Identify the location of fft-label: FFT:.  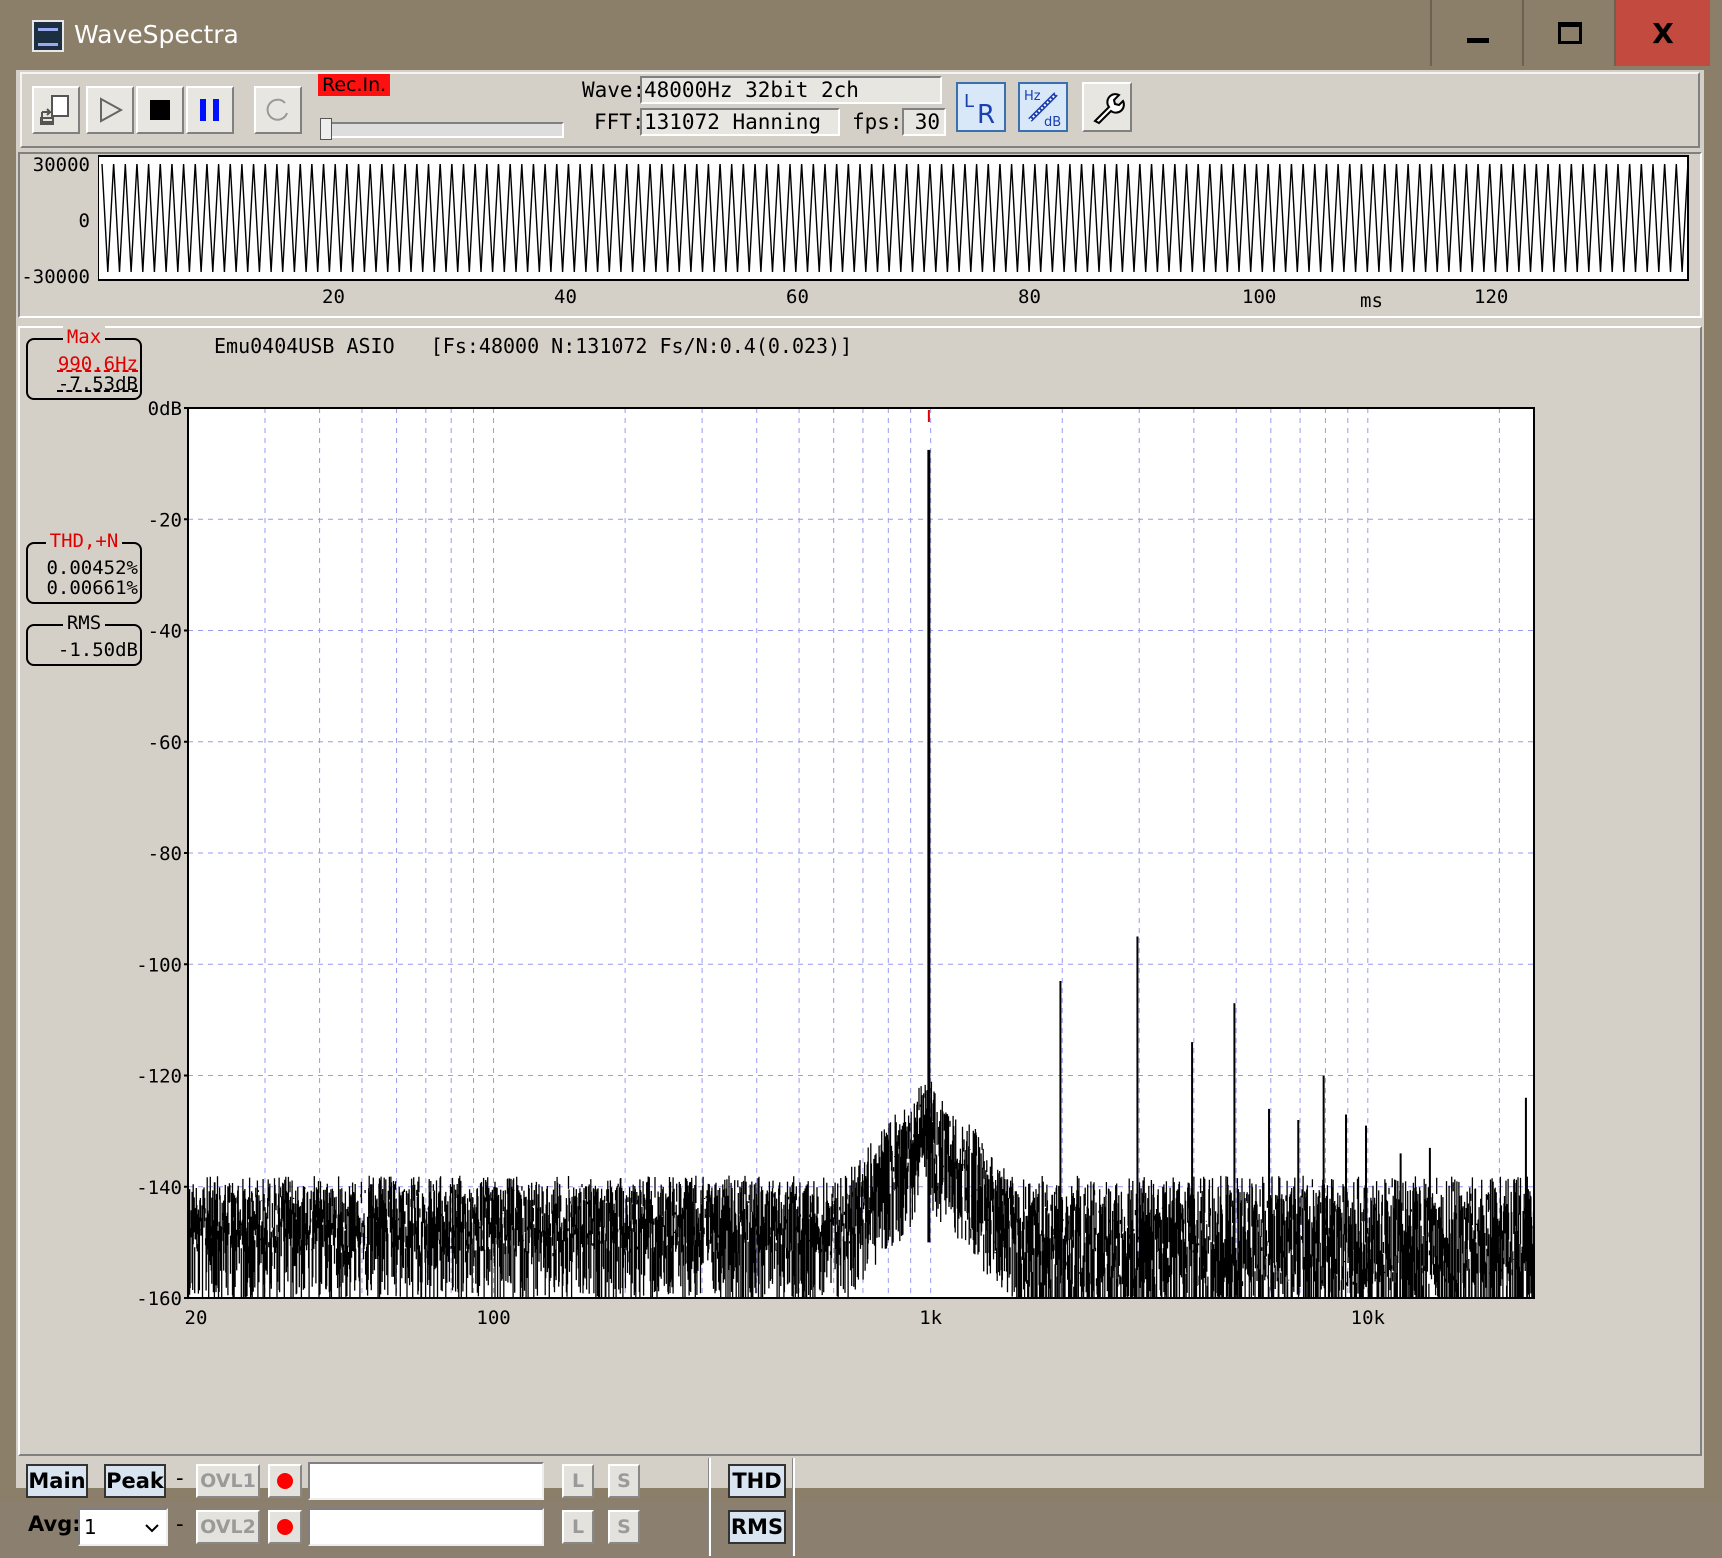
(619, 122).